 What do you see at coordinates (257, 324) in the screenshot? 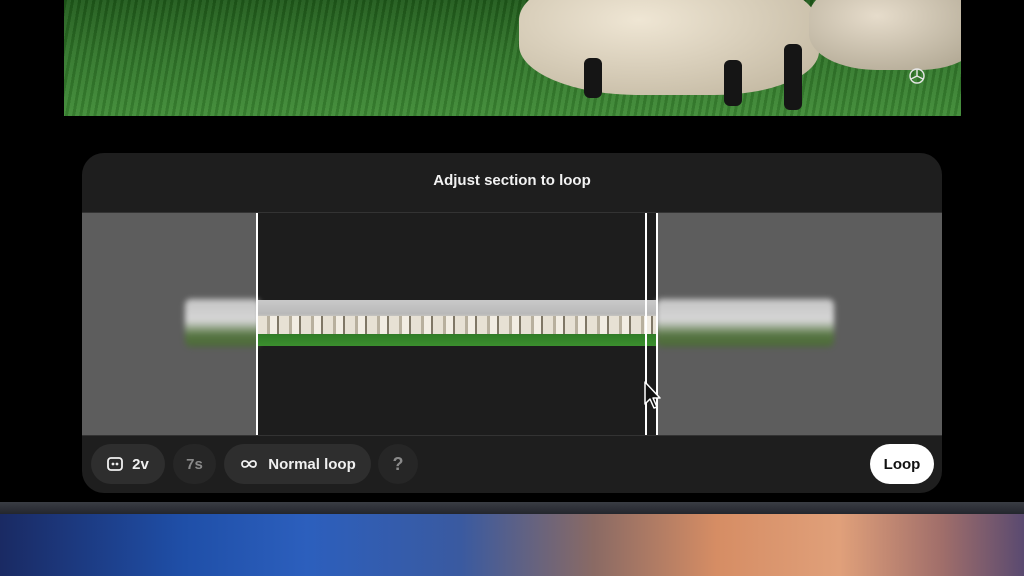
I see `loop-start-handle` at bounding box center [257, 324].